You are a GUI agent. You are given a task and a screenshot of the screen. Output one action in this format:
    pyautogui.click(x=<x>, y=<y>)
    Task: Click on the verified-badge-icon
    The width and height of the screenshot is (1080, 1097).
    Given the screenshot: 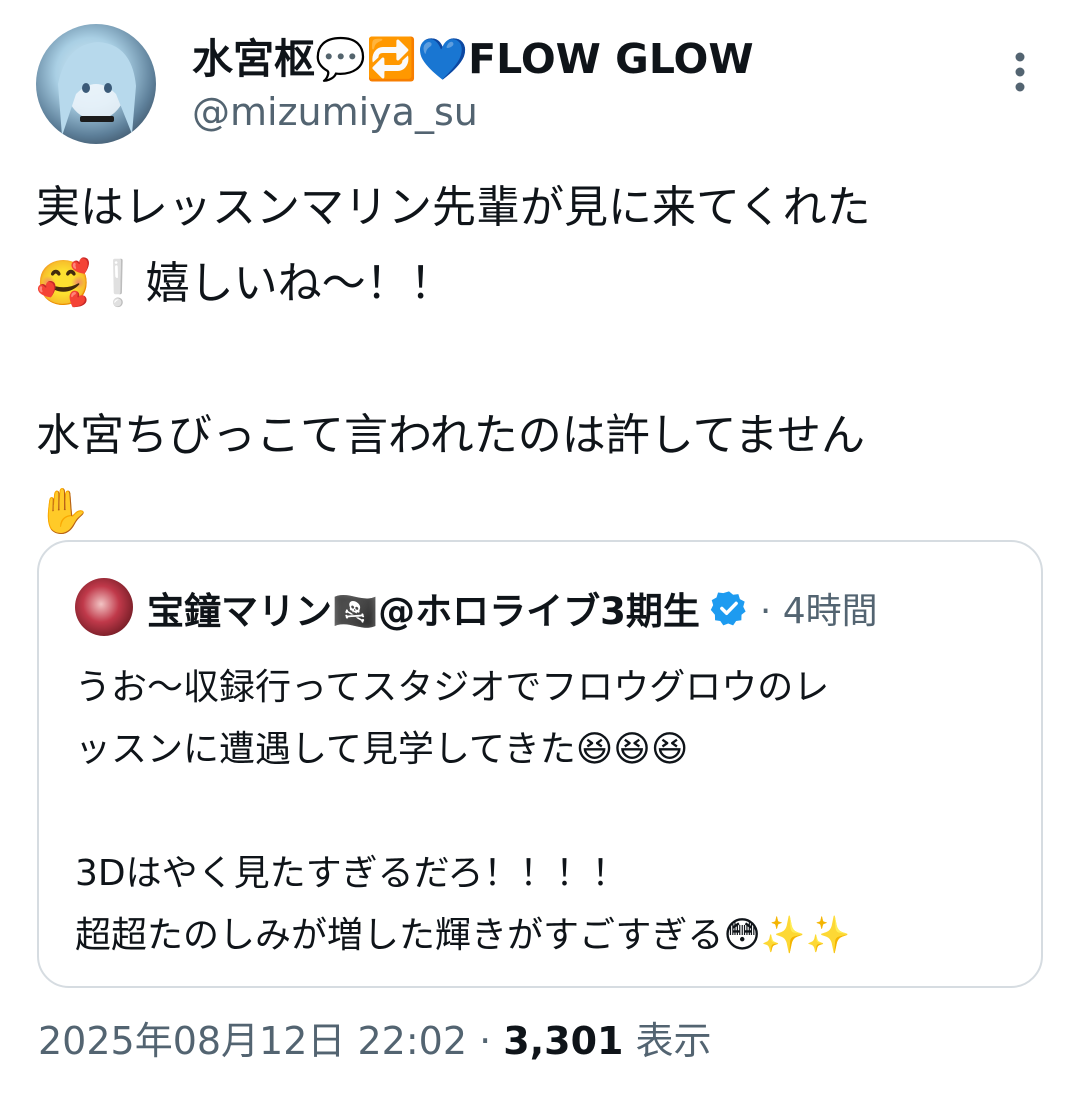 What is the action you would take?
    pyautogui.click(x=728, y=608)
    